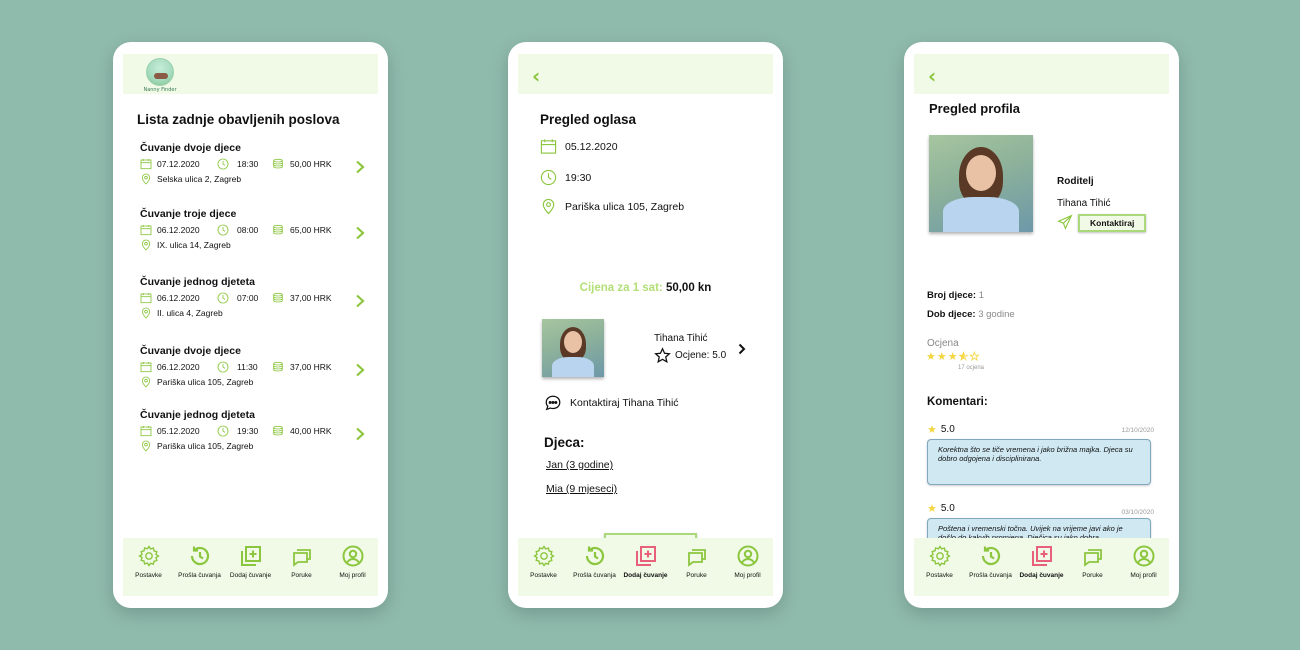 The height and width of the screenshot is (650, 1300). Describe the element at coordinates (194, 244) in the screenshot. I see `job-address: IX. ulica 14, Zagreb` at that location.